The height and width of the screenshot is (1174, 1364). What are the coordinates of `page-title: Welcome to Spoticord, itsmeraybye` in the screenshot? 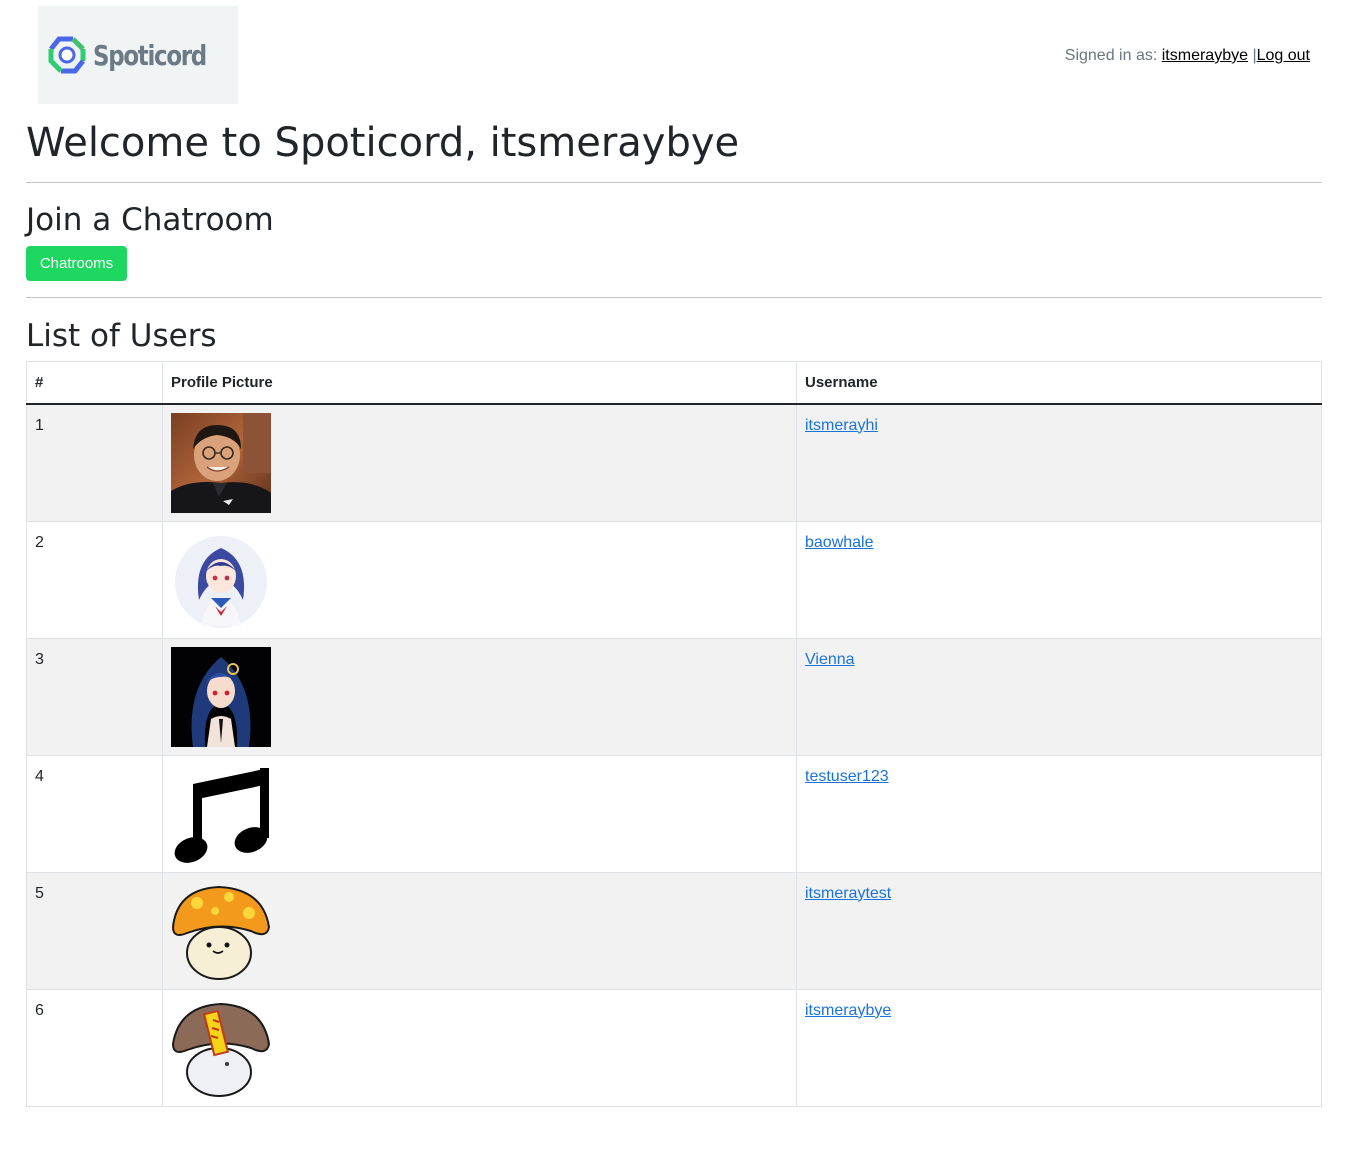 It's located at (383, 143).